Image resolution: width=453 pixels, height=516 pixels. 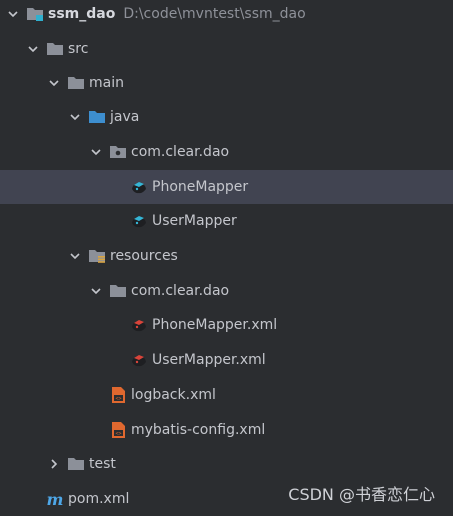 I want to click on tree-row-package-java: com.clear.dao, so click(x=226, y=152).